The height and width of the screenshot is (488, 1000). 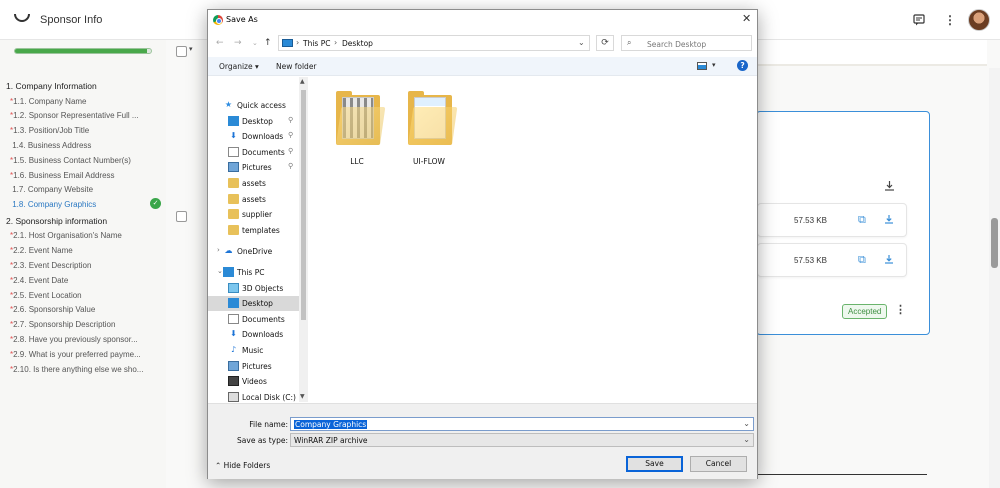 What do you see at coordinates (39, 280) in the screenshot?
I see `sidebar-item: *2.4. Event Date` at bounding box center [39, 280].